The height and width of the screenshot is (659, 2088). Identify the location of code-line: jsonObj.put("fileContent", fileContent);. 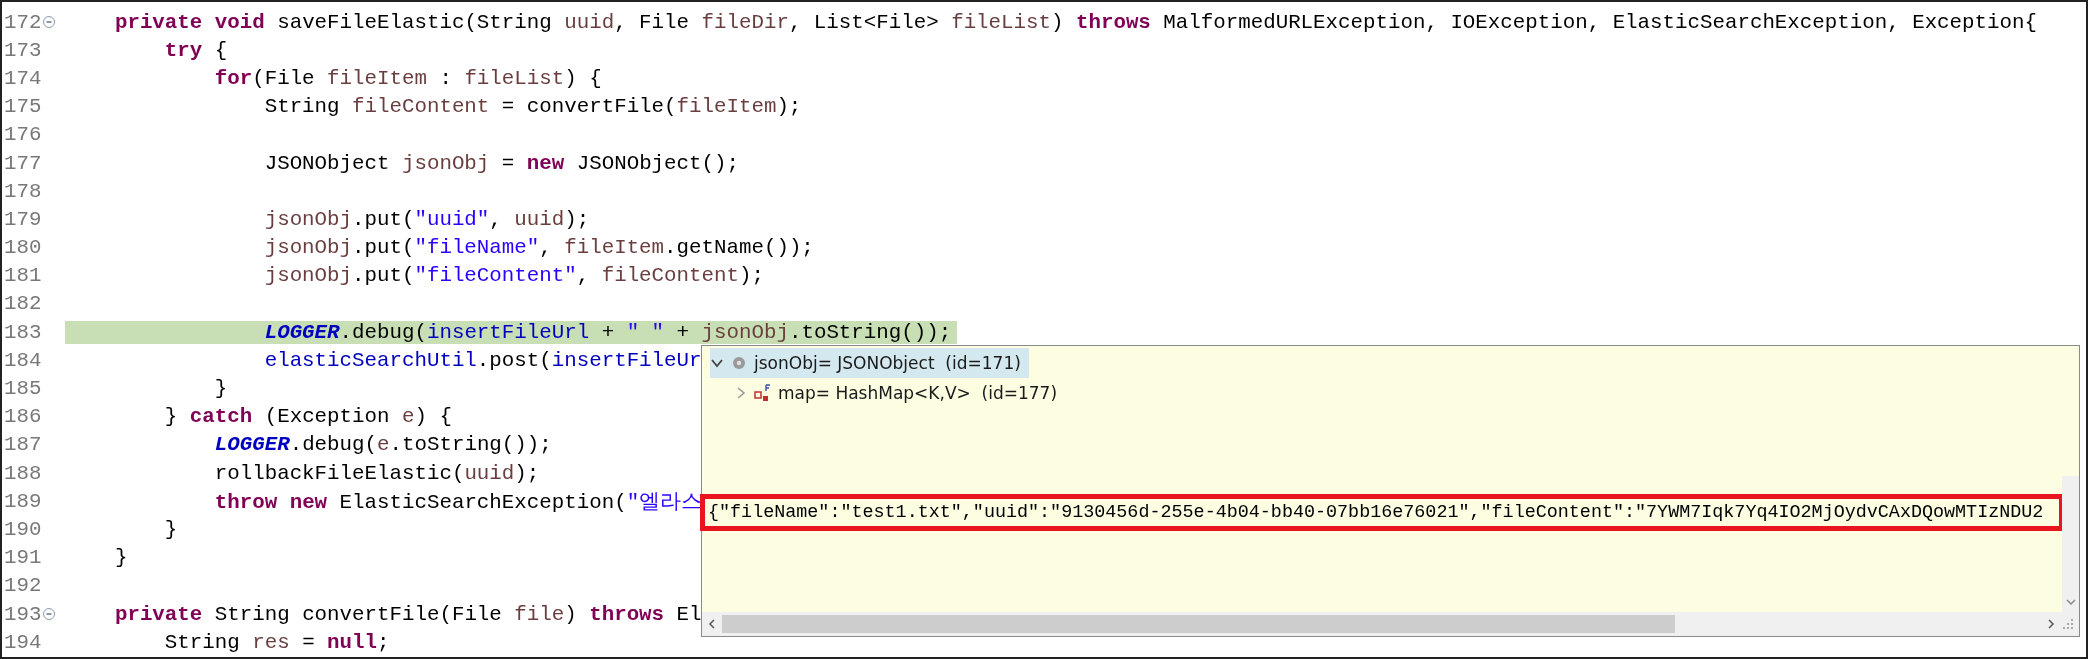
(514, 276).